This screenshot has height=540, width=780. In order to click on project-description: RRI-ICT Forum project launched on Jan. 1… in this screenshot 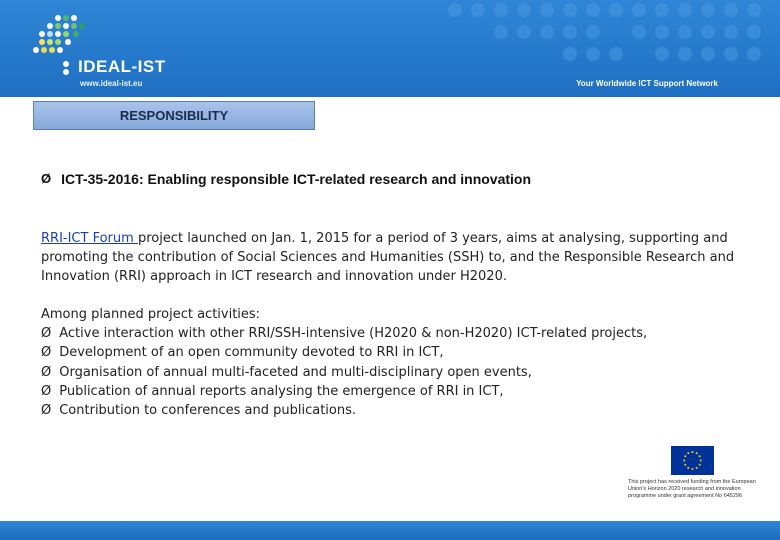, I will do `click(391, 257)`.